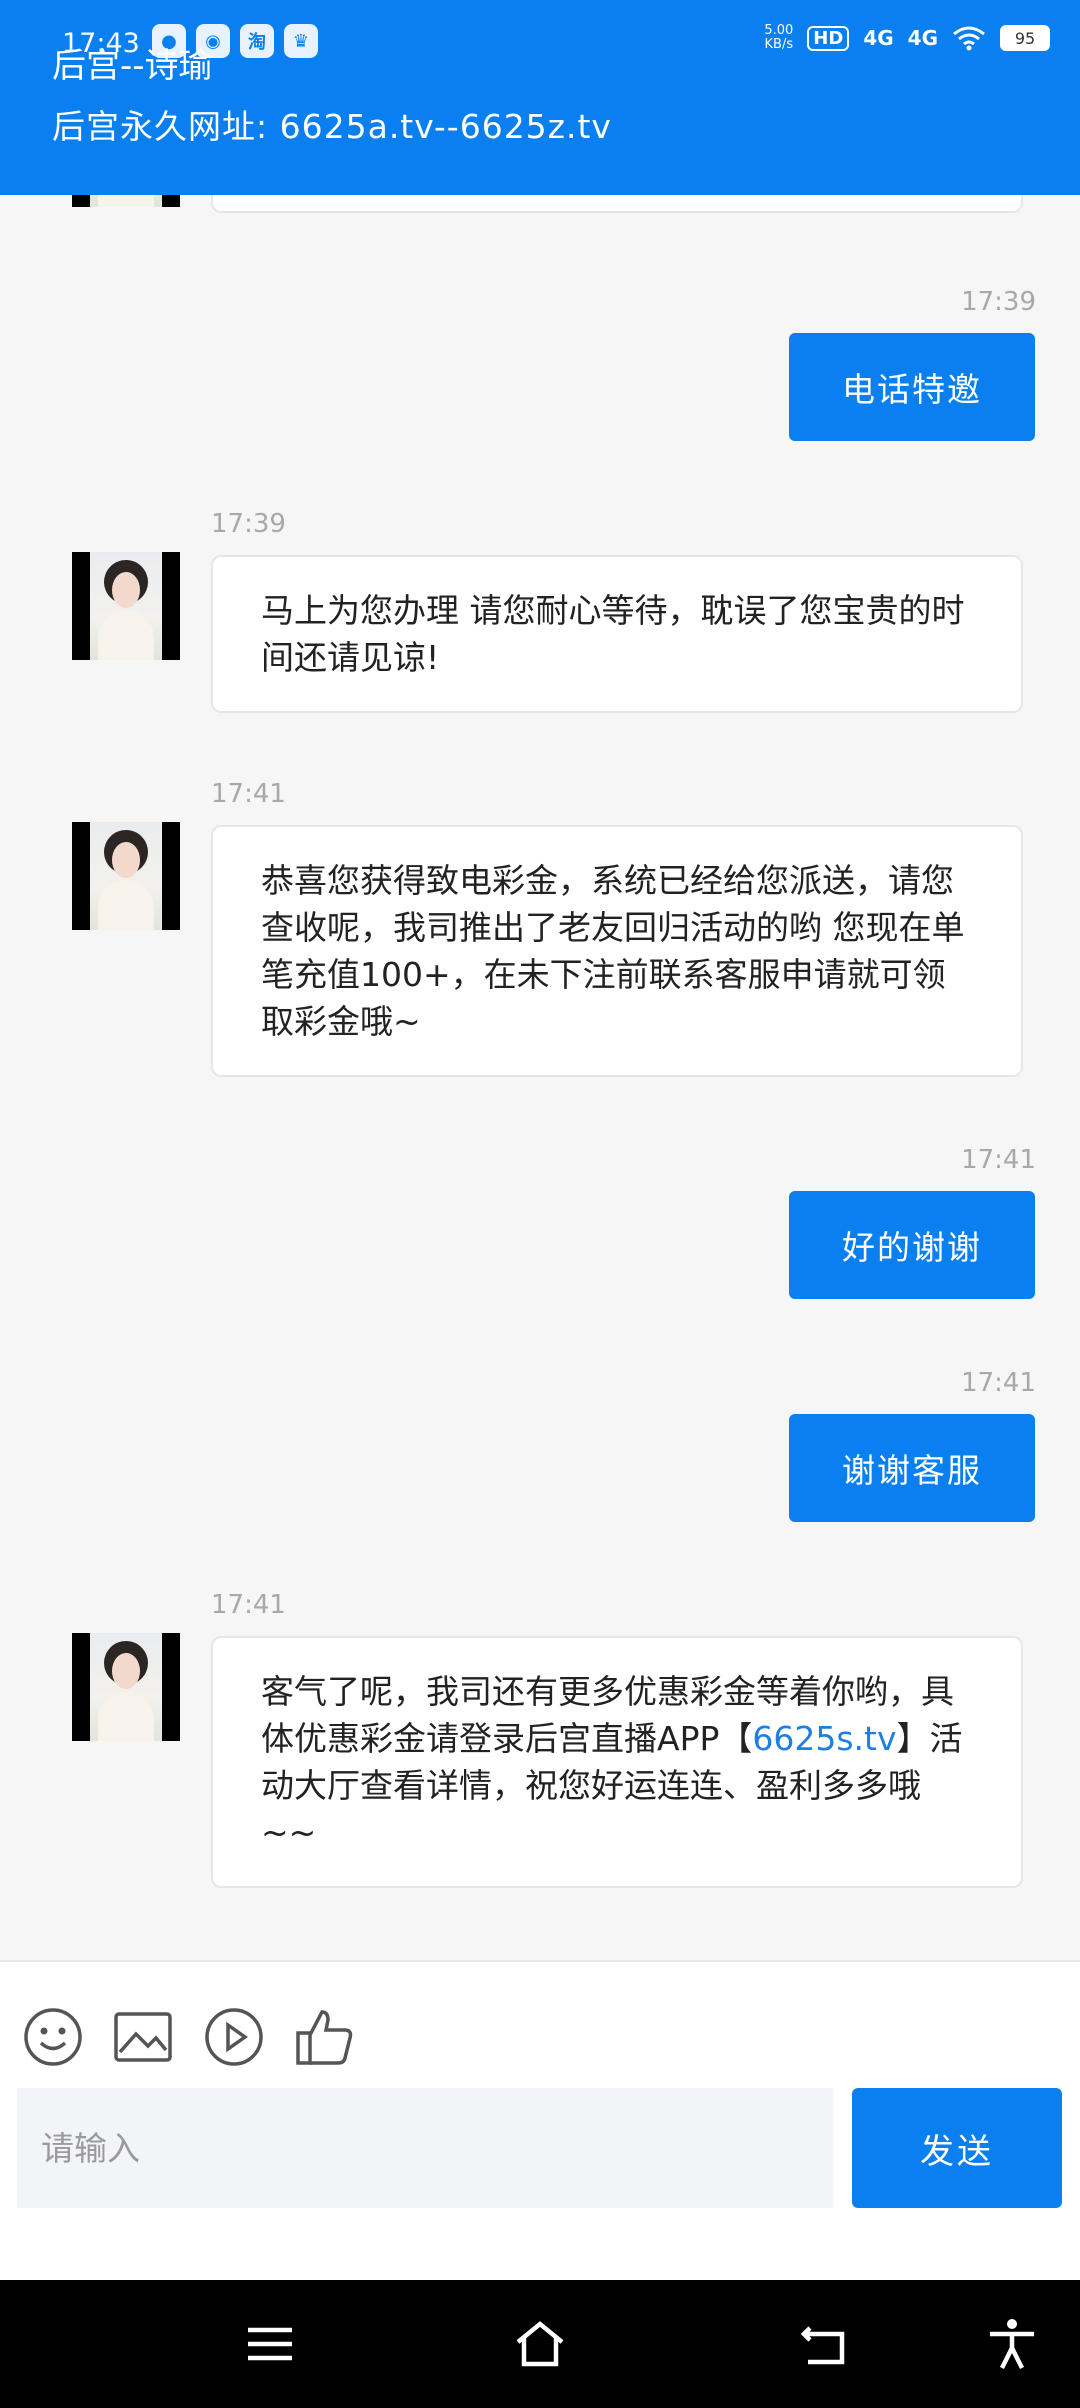 This screenshot has height=2408, width=1080. Describe the element at coordinates (143, 2037) in the screenshot. I see `image-icon` at that location.